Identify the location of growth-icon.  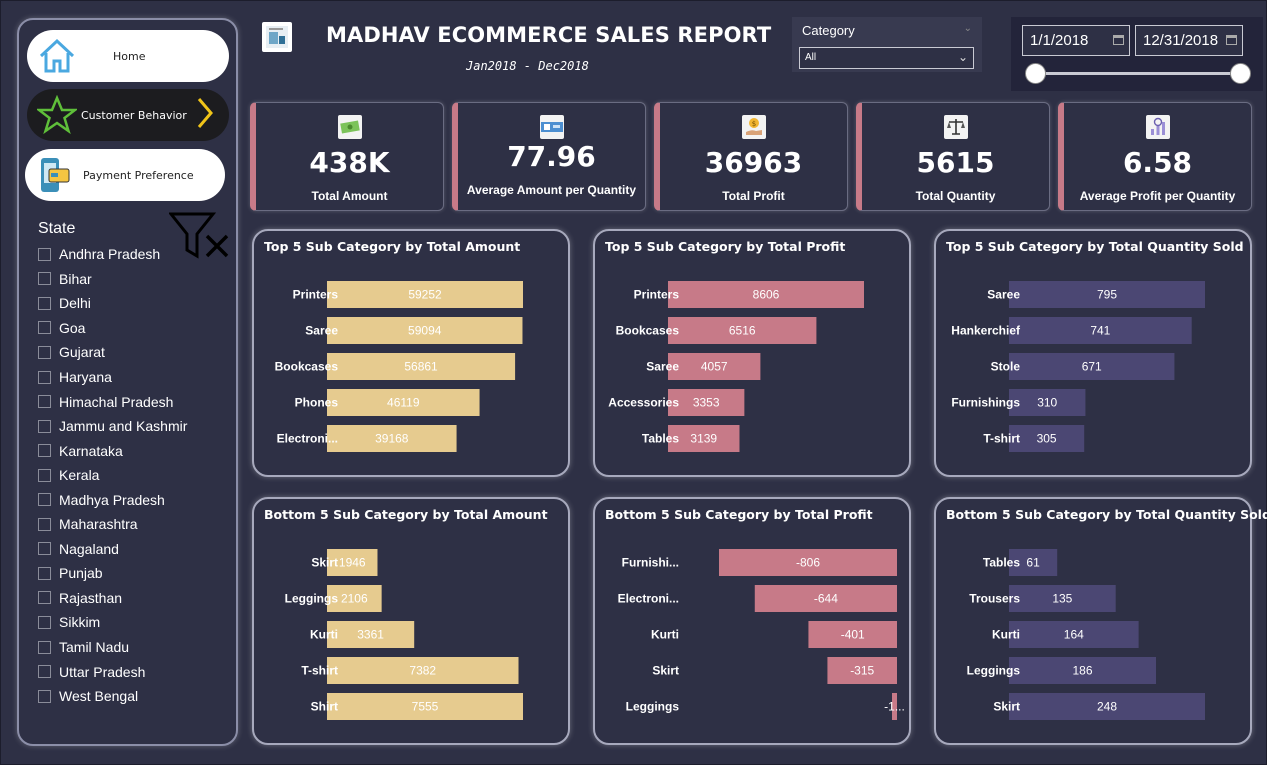
(1157, 127).